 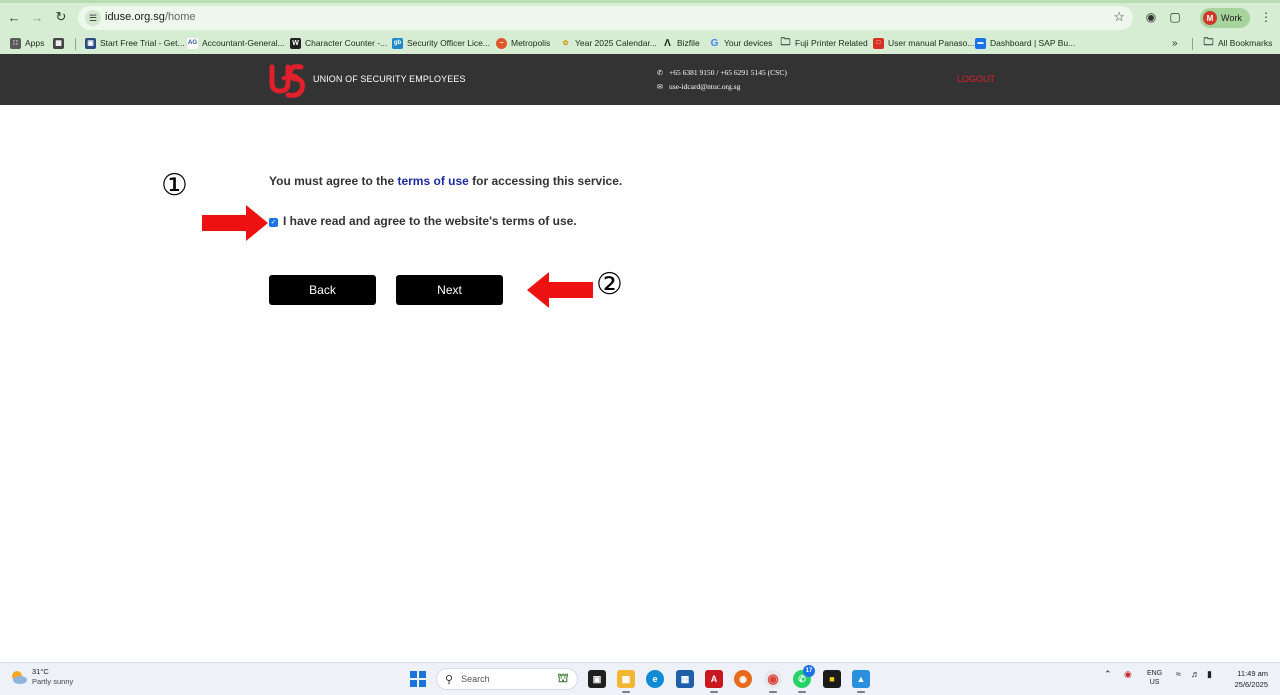 What do you see at coordinates (287, 80) in the screenshot?
I see `use-logo` at bounding box center [287, 80].